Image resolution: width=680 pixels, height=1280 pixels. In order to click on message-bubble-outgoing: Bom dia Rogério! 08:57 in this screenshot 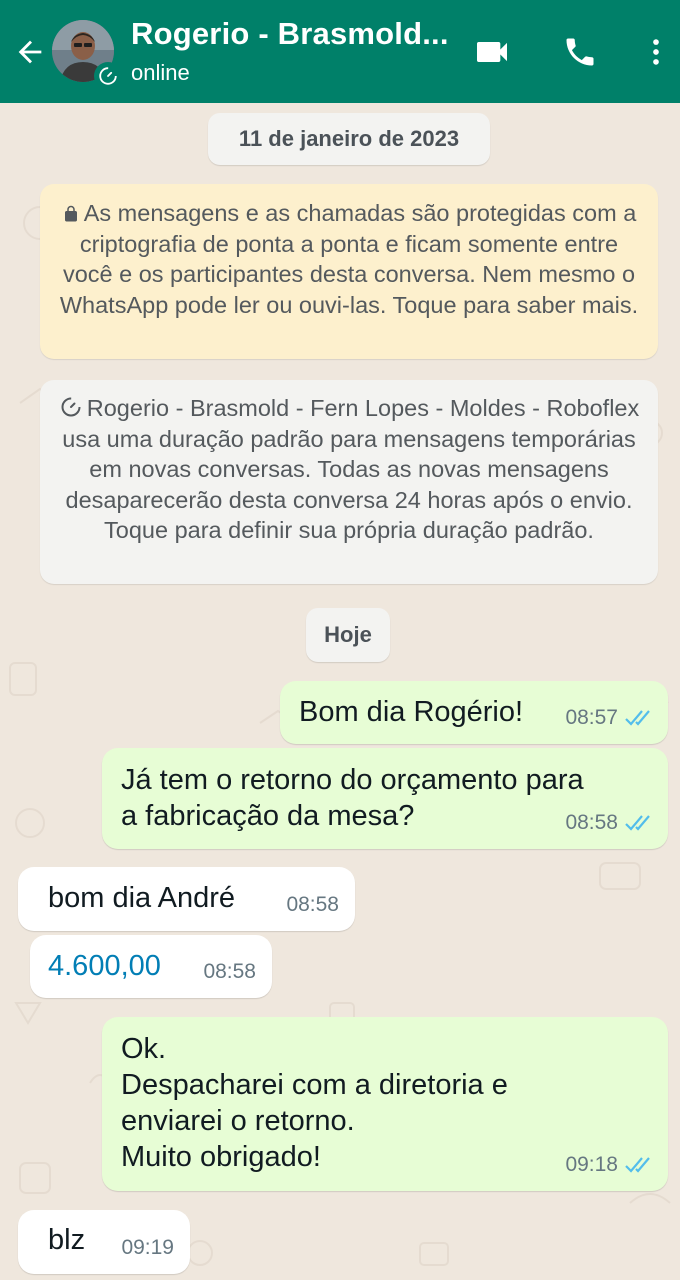, I will do `click(474, 712)`.